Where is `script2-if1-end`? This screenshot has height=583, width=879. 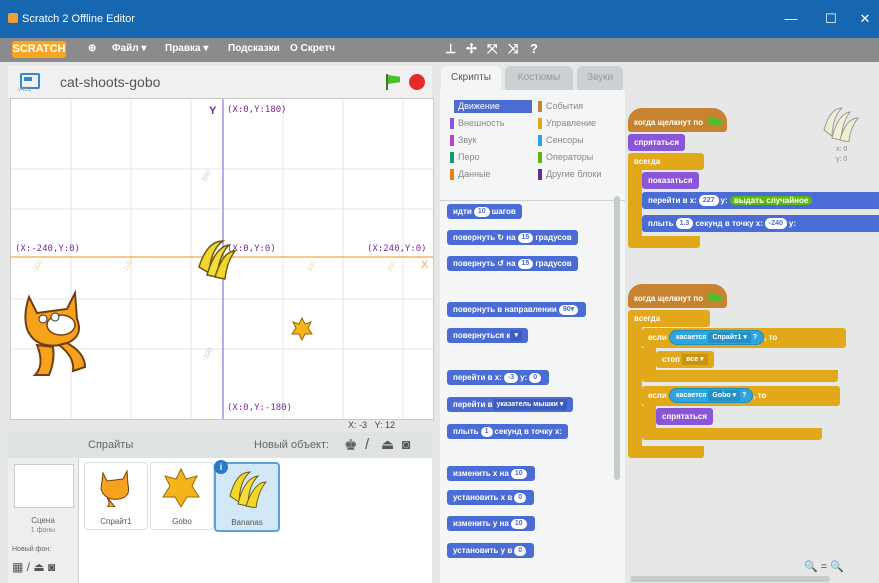 script2-if1-end is located at coordinates (740, 376).